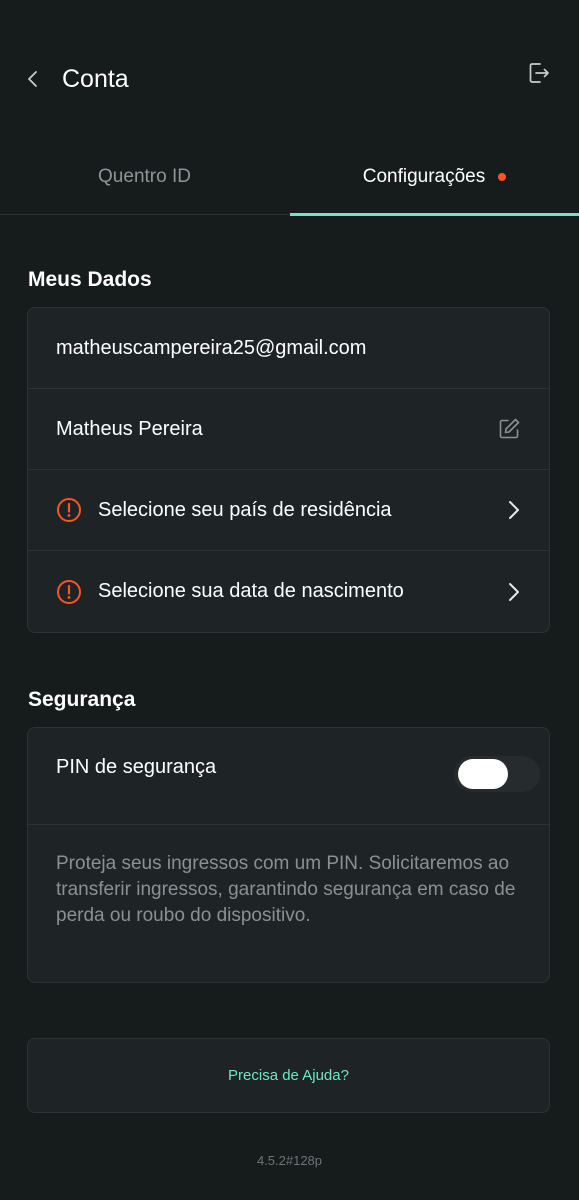 This screenshot has height=1200, width=579. I want to click on tab-configuracoes: Configurações, so click(434, 177).